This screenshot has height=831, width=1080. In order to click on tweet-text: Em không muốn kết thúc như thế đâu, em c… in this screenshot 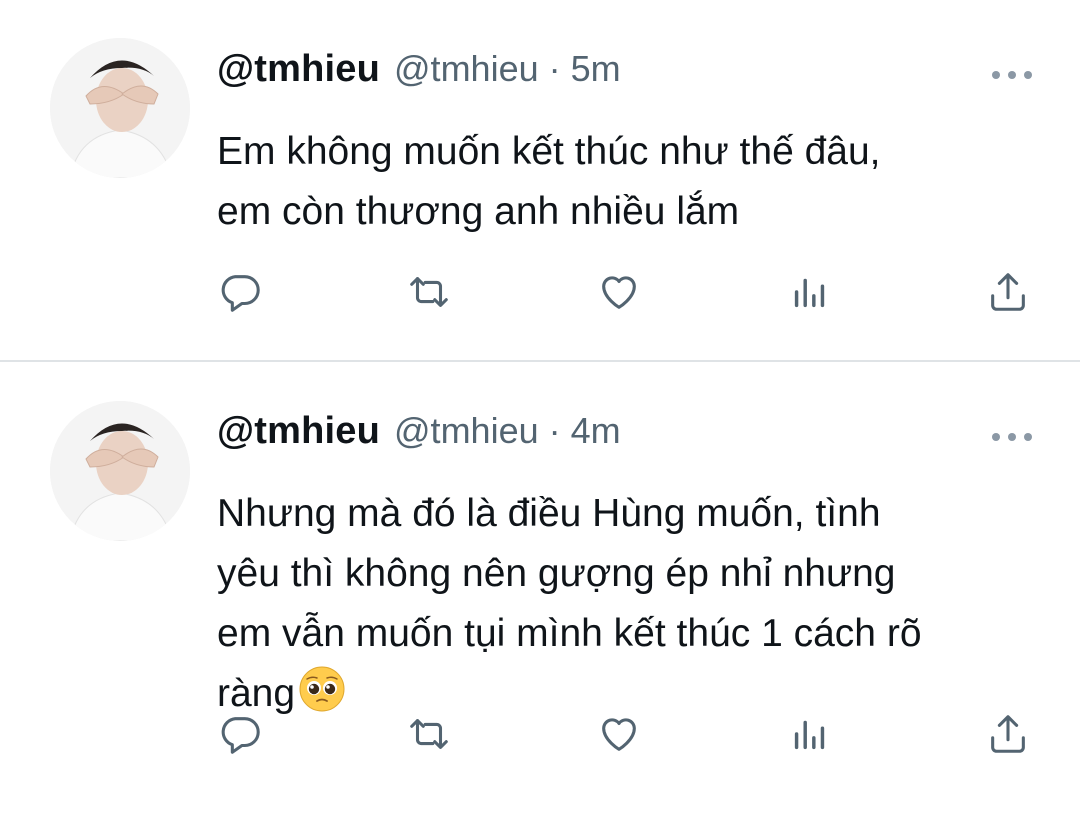, I will do `click(549, 181)`.